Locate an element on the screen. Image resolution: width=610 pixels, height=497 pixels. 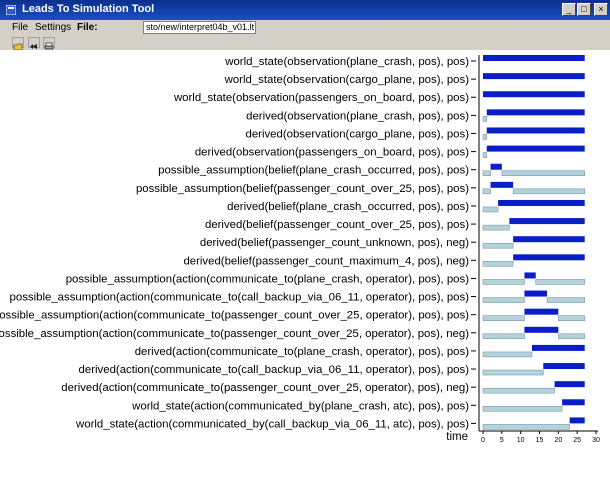
file-path-label: File: is located at coordinates (87, 27).